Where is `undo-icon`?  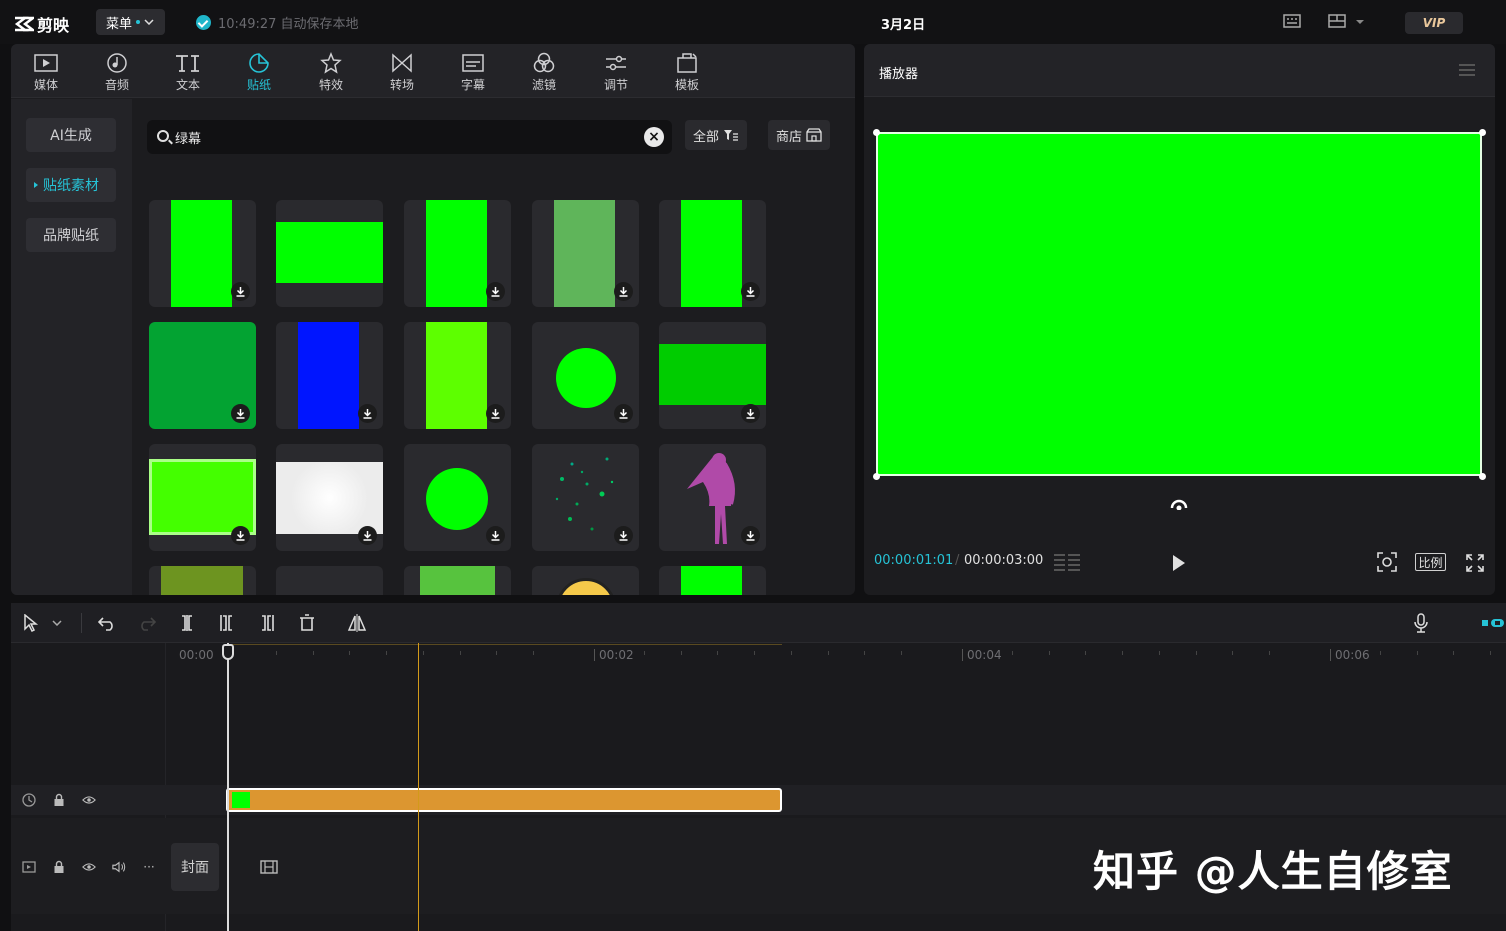
undo-icon is located at coordinates (107, 623).